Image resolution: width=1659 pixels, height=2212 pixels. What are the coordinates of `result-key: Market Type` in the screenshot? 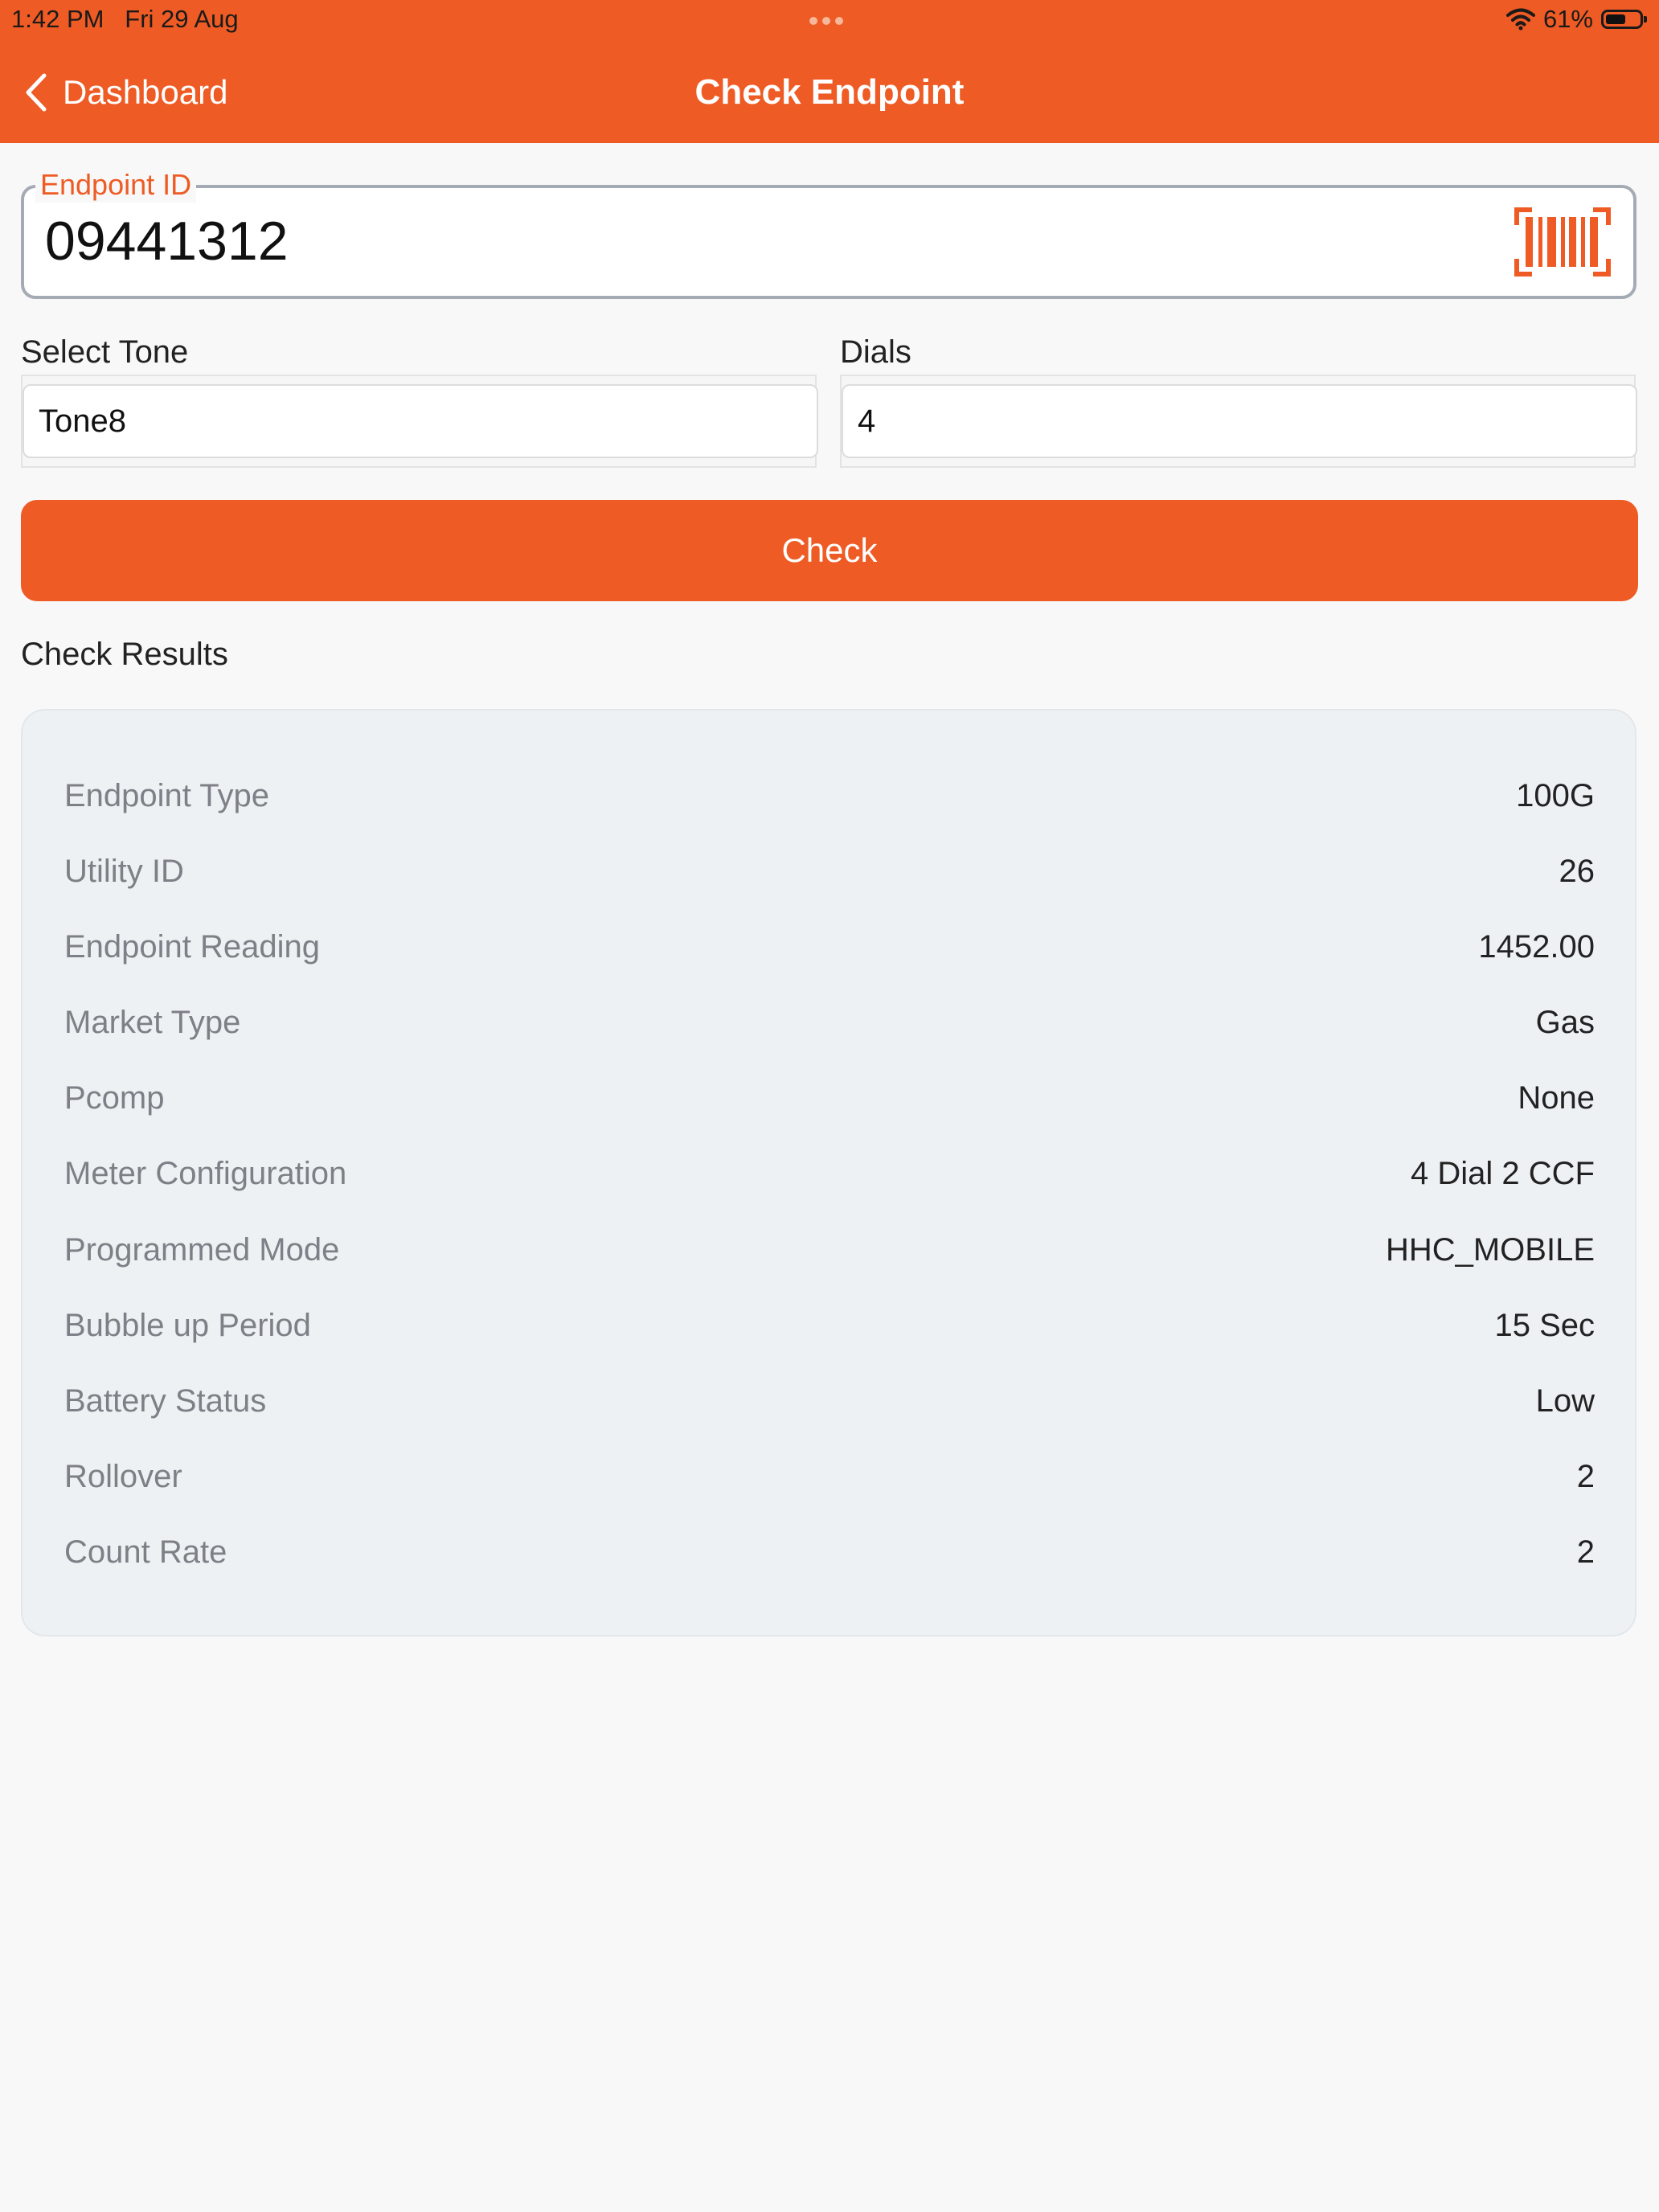 It's located at (152, 1022).